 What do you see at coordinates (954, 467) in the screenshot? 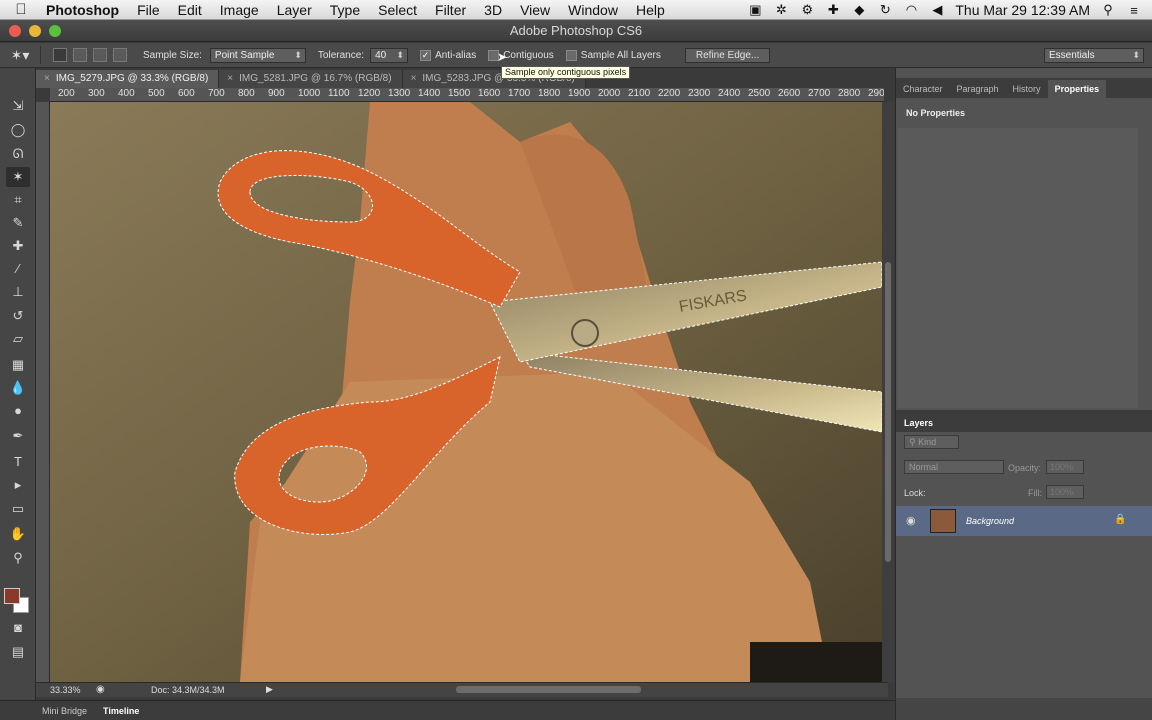
I see `blend-mode-select: Normal` at bounding box center [954, 467].